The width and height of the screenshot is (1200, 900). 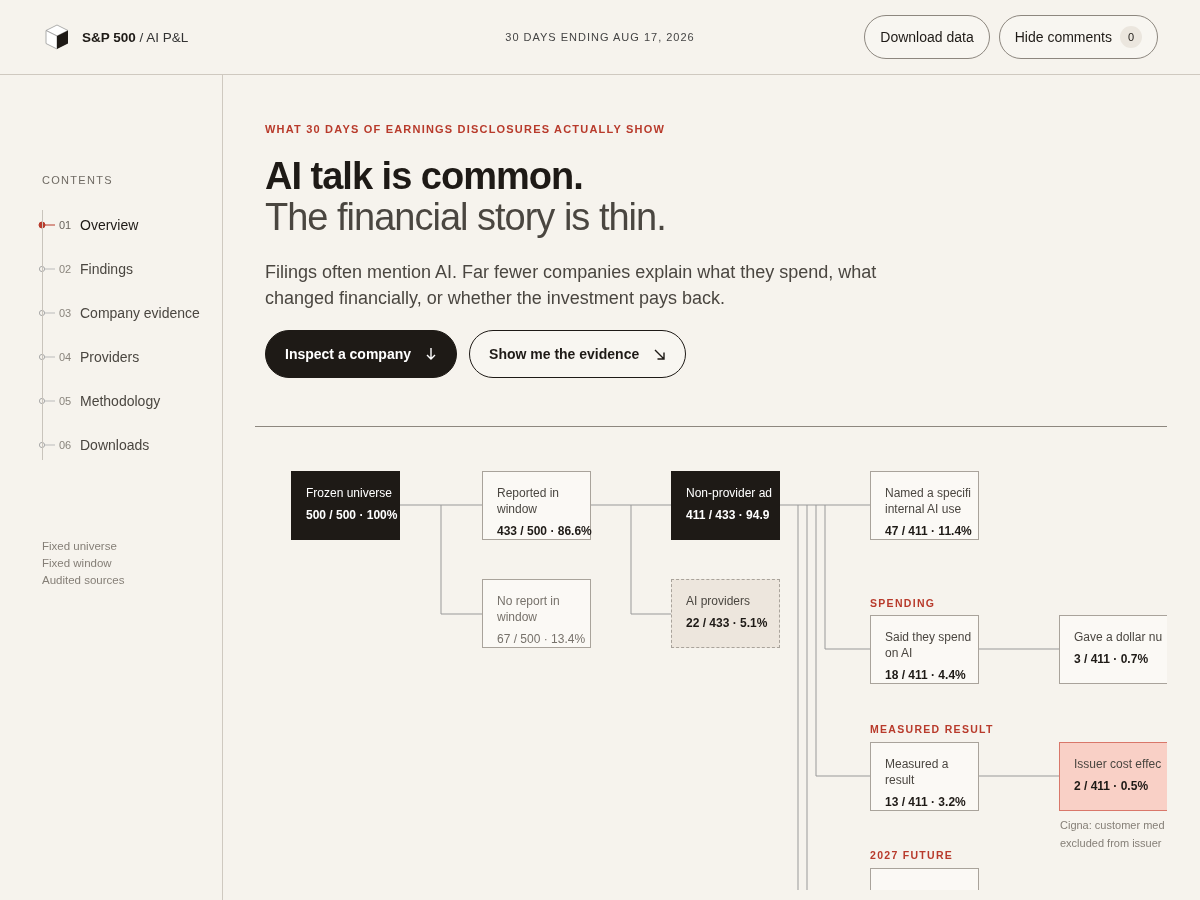 What do you see at coordinates (926, 675) in the screenshot?
I see `node-value: 18 / 411 · 4.4%` at bounding box center [926, 675].